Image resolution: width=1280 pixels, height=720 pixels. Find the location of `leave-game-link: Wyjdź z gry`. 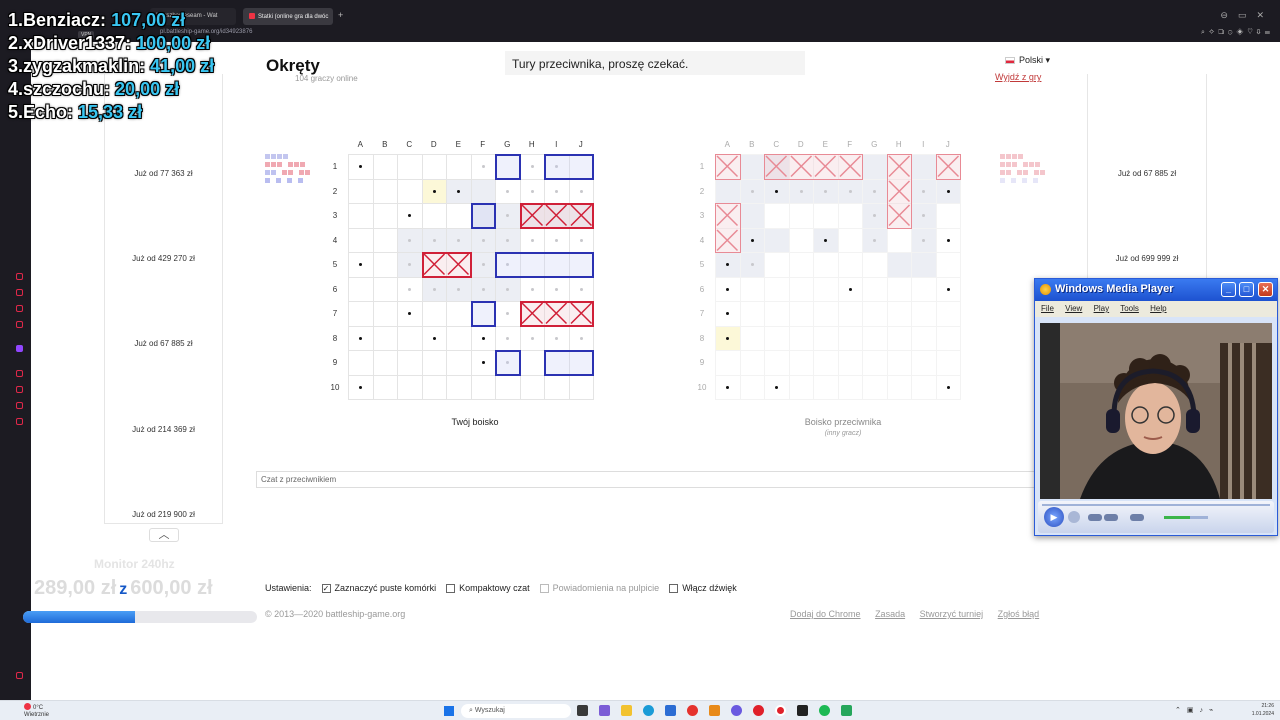

leave-game-link: Wyjdź z gry is located at coordinates (1018, 77).